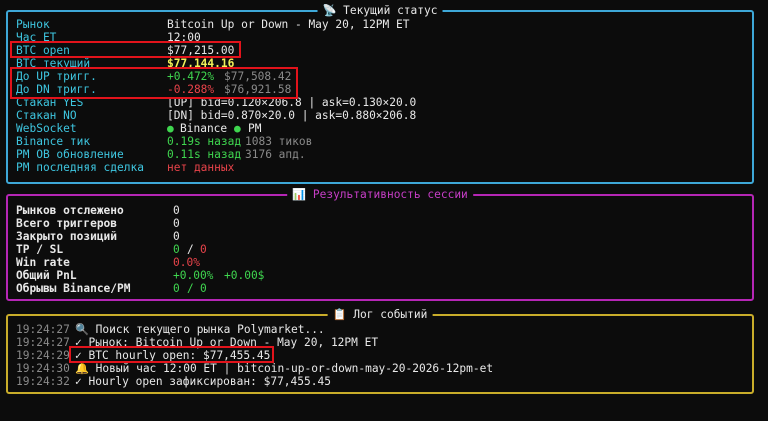  Describe the element at coordinates (154, 83) in the screenshot. I see `highlight-triggers` at that location.